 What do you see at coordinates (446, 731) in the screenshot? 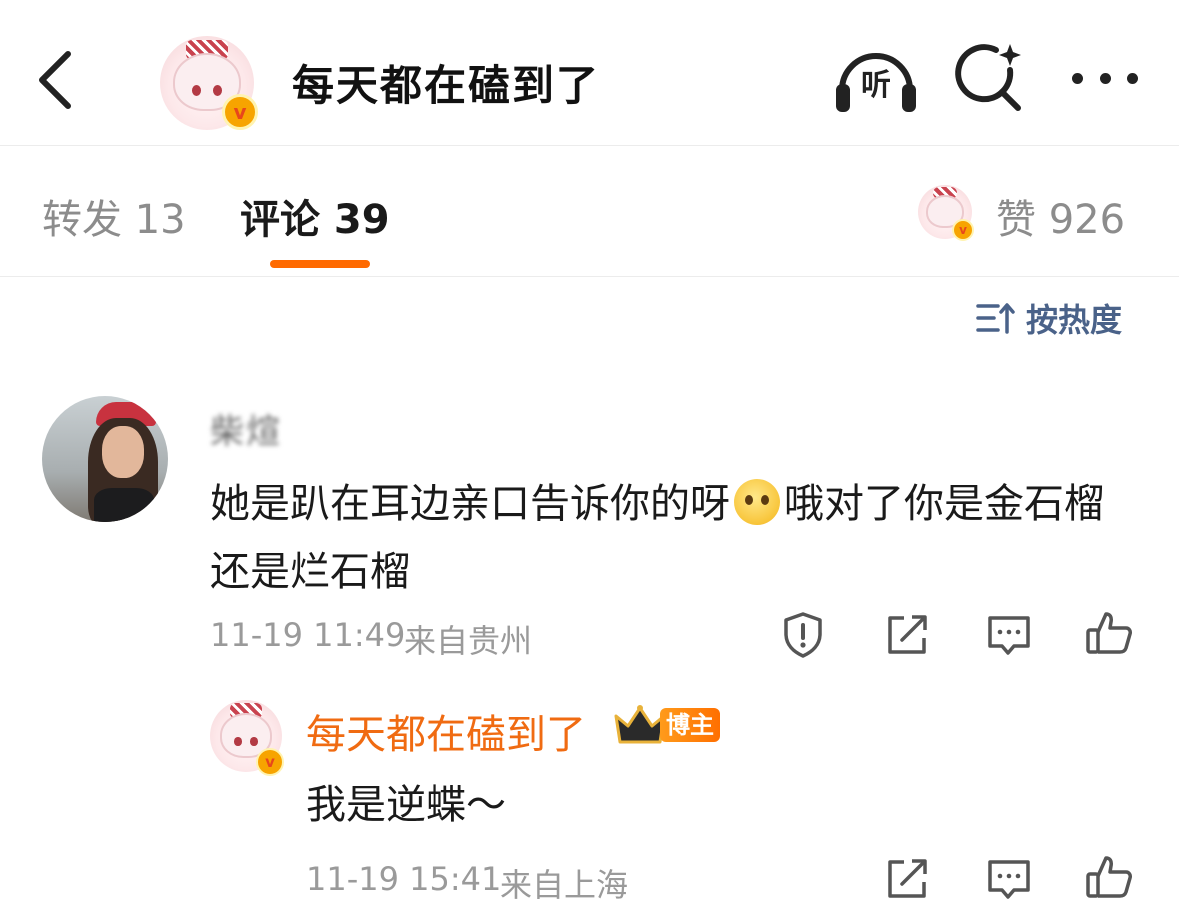
I see `reply-username: 每天都在磕到了` at bounding box center [446, 731].